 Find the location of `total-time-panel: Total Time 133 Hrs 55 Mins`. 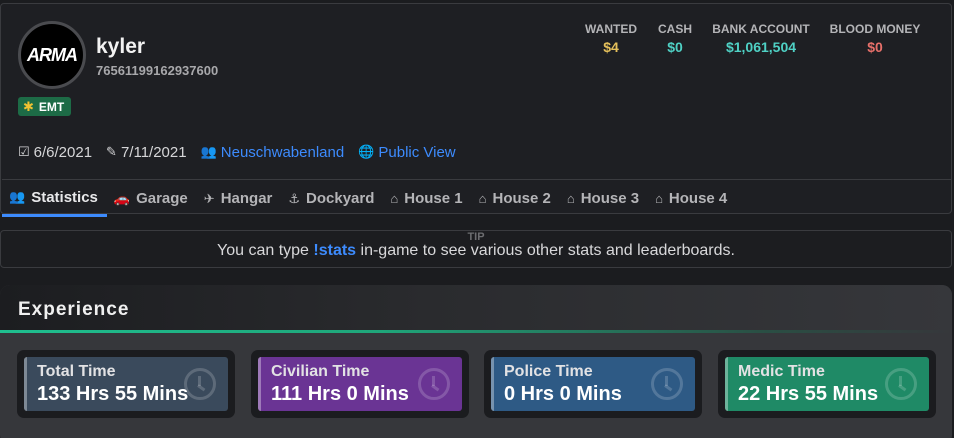

total-time-panel: Total Time 133 Hrs 55 Mins is located at coordinates (126, 384).